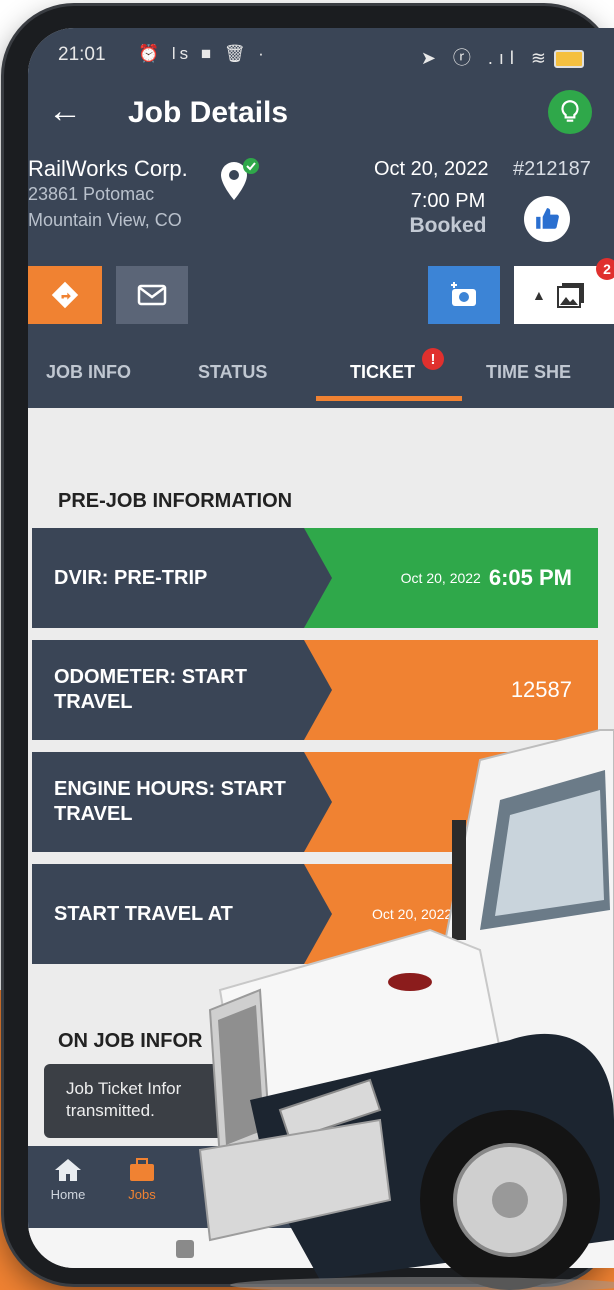  I want to click on home-icon, so click(68, 1170).